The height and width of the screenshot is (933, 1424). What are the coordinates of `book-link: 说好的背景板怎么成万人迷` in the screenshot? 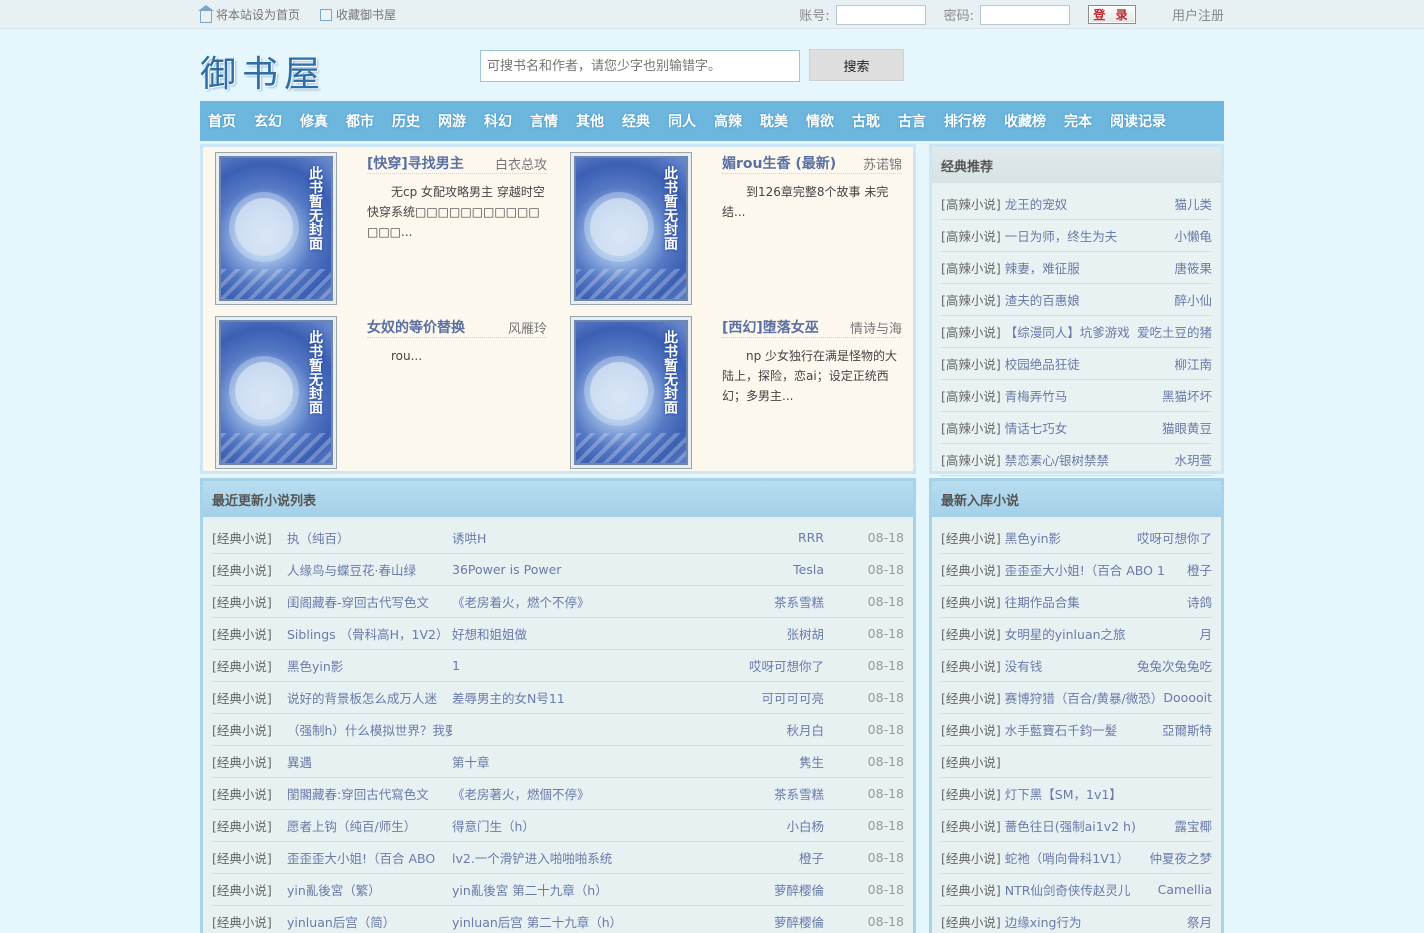 It's located at (369, 697).